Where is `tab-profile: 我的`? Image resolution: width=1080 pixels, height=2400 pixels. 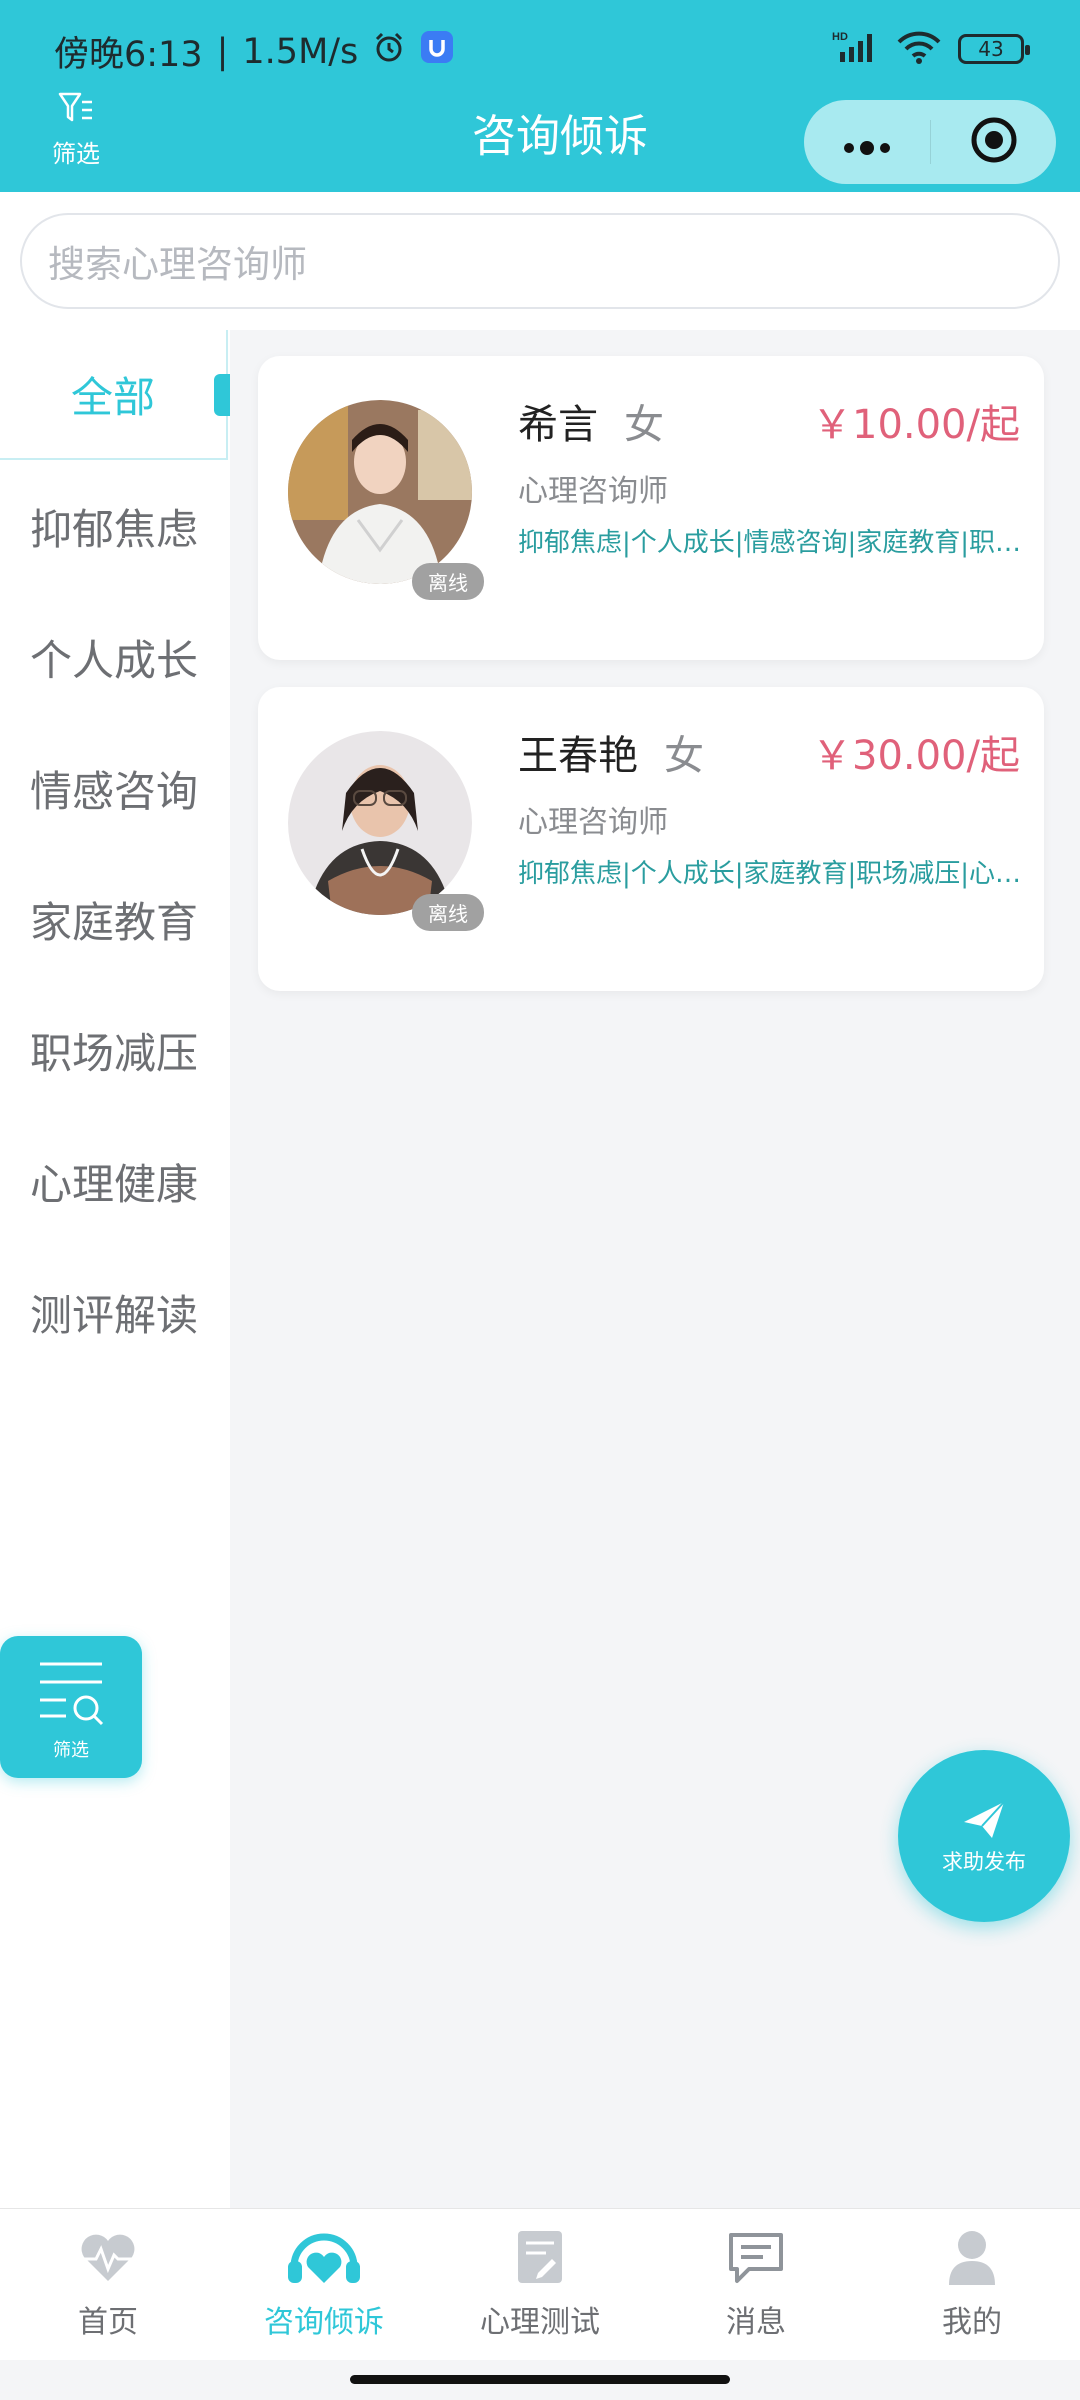
tab-profile: 我的 is located at coordinates (972, 2284).